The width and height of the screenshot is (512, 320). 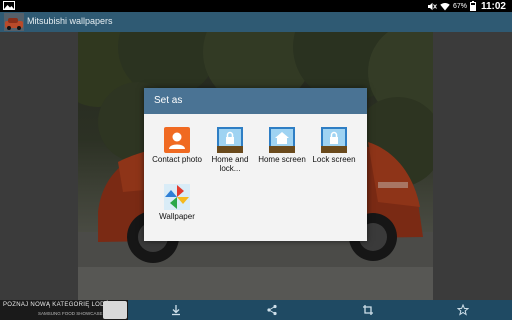 I want to click on dialog-title: Set as, so click(x=255, y=101).